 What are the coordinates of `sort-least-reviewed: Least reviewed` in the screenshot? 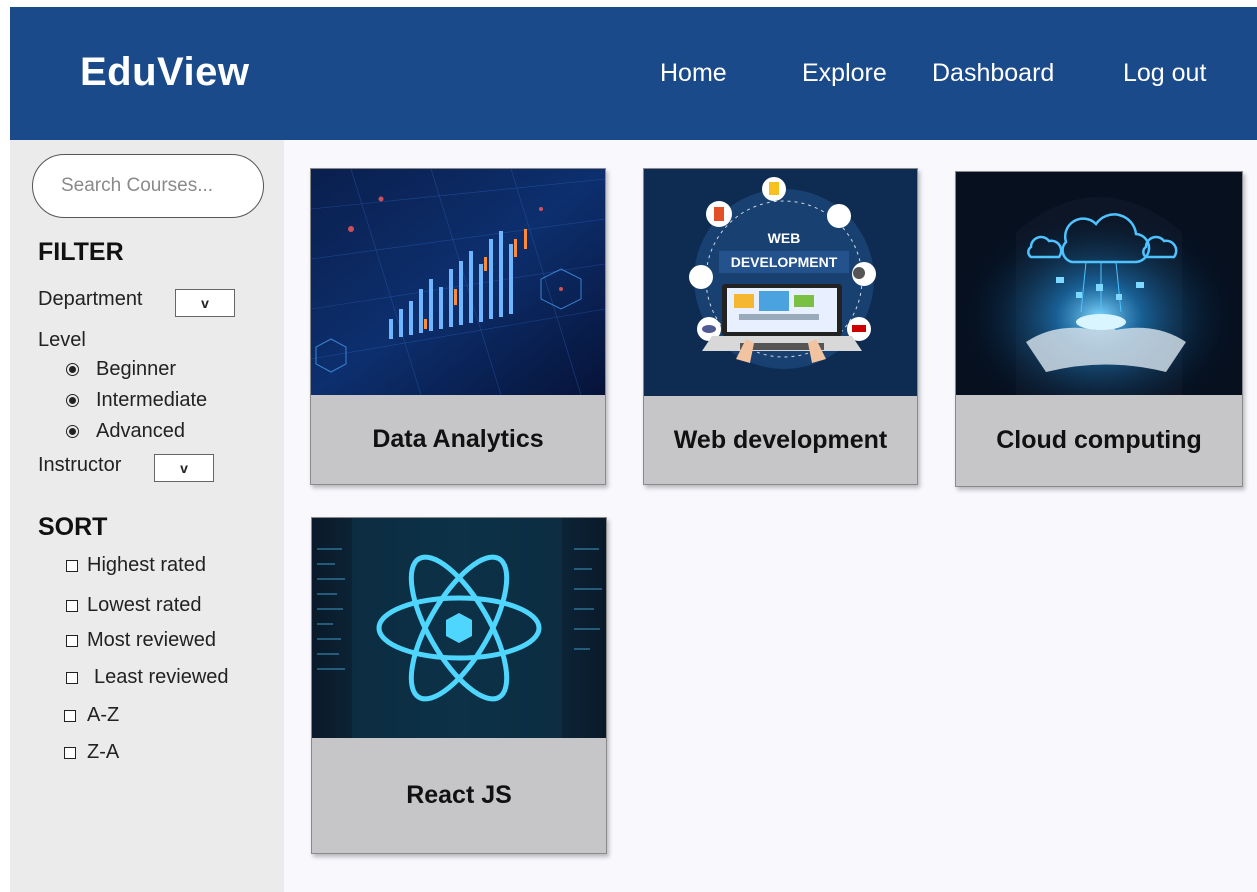 It's located at (147, 677).